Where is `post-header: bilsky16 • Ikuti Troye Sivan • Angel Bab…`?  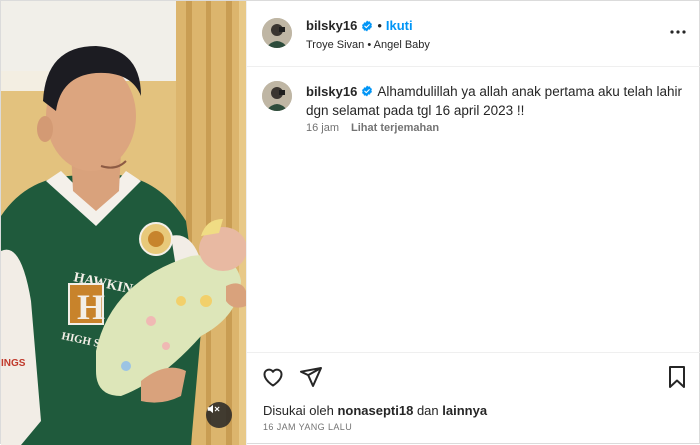
post-header: bilsky16 • Ikuti Troye Sivan • Angel Bab… is located at coordinates (473, 34).